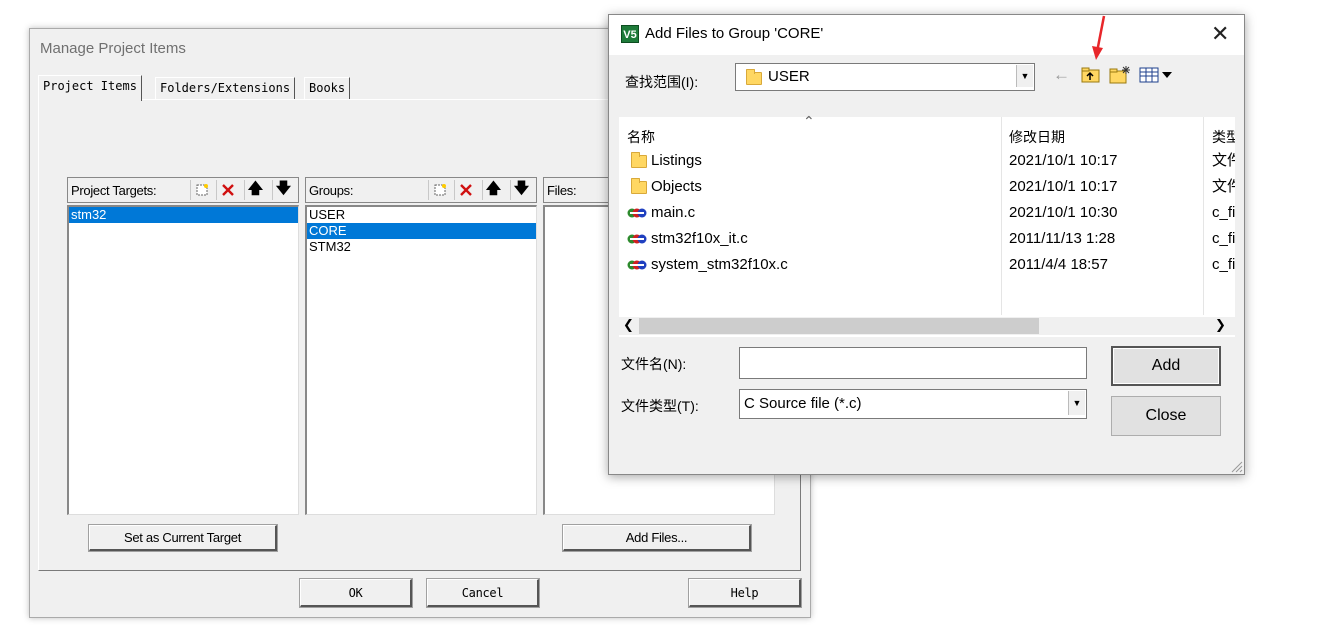 The height and width of the screenshot is (640, 1317). Describe the element at coordinates (183, 538) in the screenshot. I see `set-as-current-target-button: Set as Current Target` at that location.